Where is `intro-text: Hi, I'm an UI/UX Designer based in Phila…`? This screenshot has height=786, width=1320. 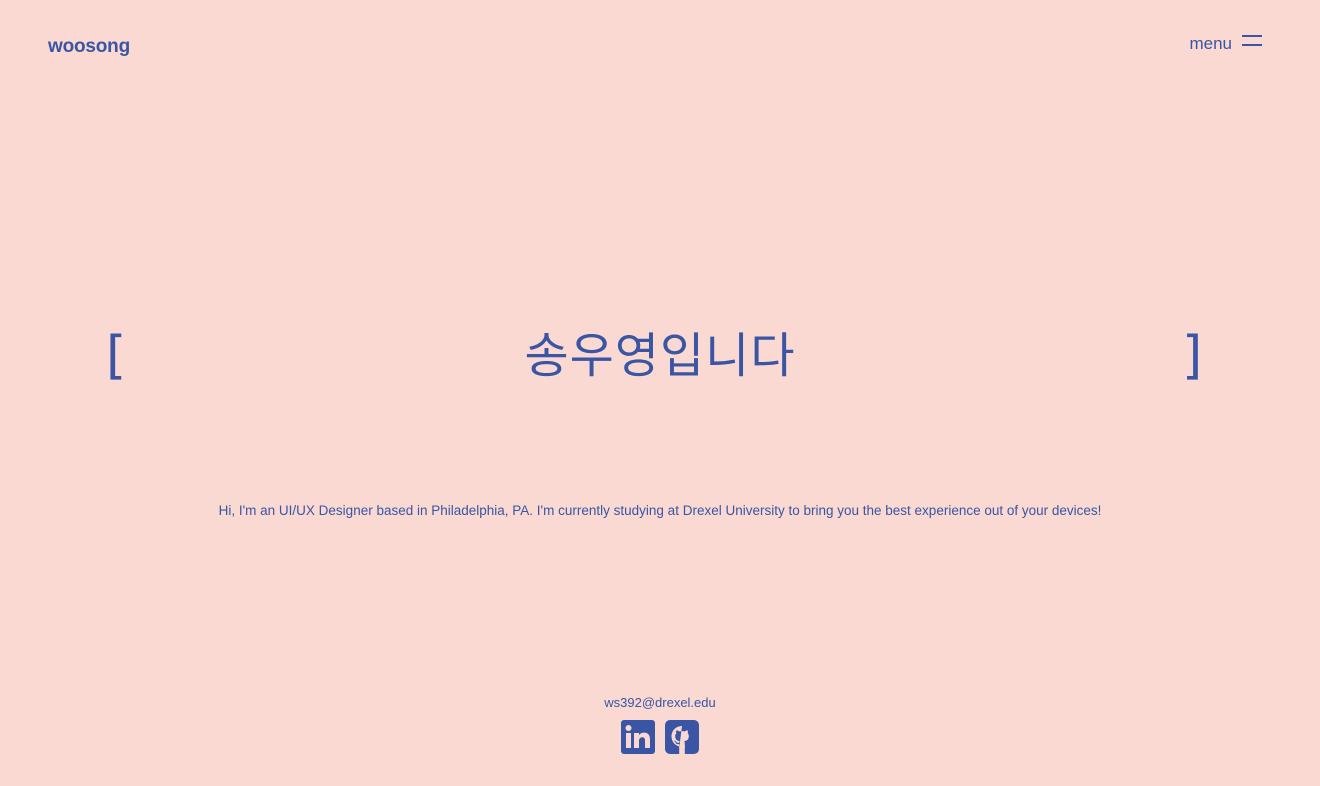 intro-text: Hi, I'm an UI/UX Designer based in Phila… is located at coordinates (660, 510).